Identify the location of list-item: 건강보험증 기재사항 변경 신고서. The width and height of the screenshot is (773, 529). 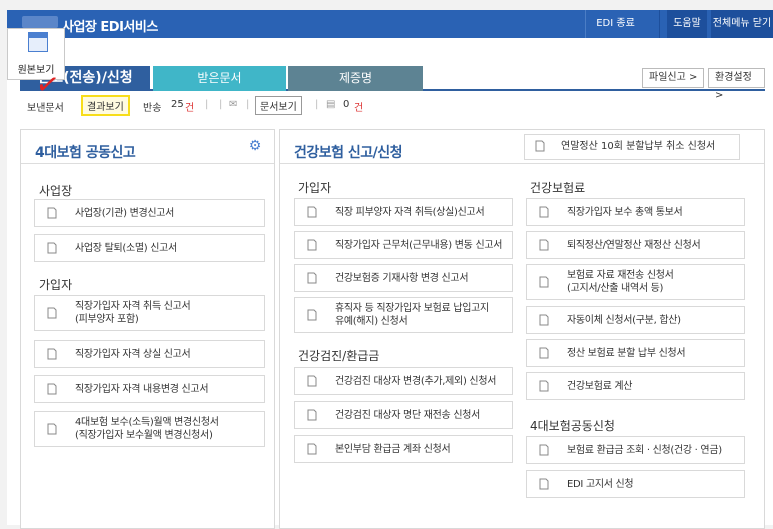
(403, 278).